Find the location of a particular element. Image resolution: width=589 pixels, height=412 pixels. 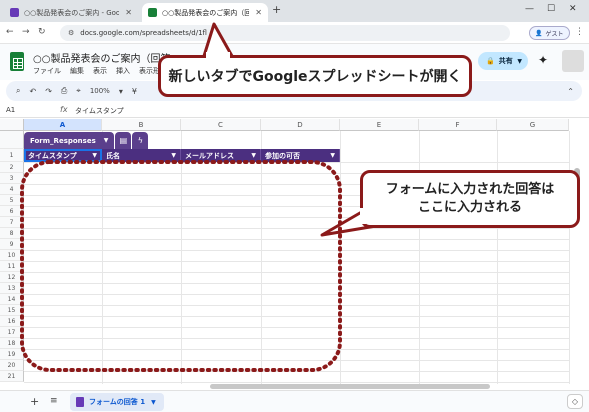

column-header-c: C is located at coordinates (221, 125).